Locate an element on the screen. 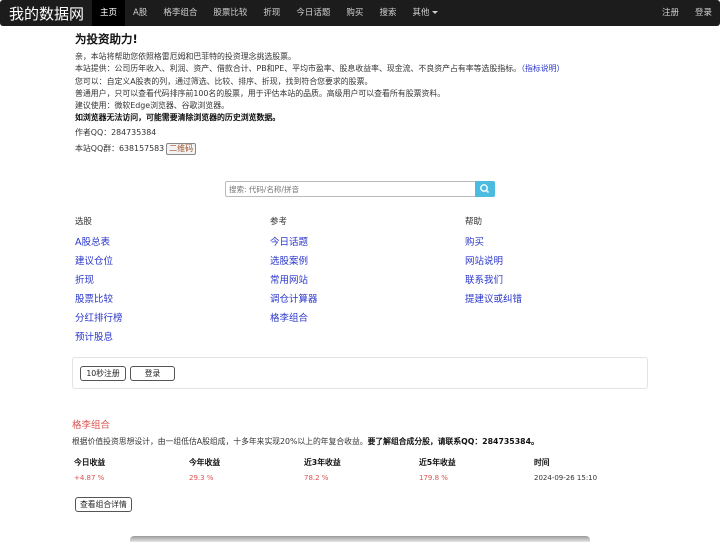 Image resolution: width=720 pixels, height=542 pixels. stat-today-label: 今日收益 is located at coordinates (90, 462).